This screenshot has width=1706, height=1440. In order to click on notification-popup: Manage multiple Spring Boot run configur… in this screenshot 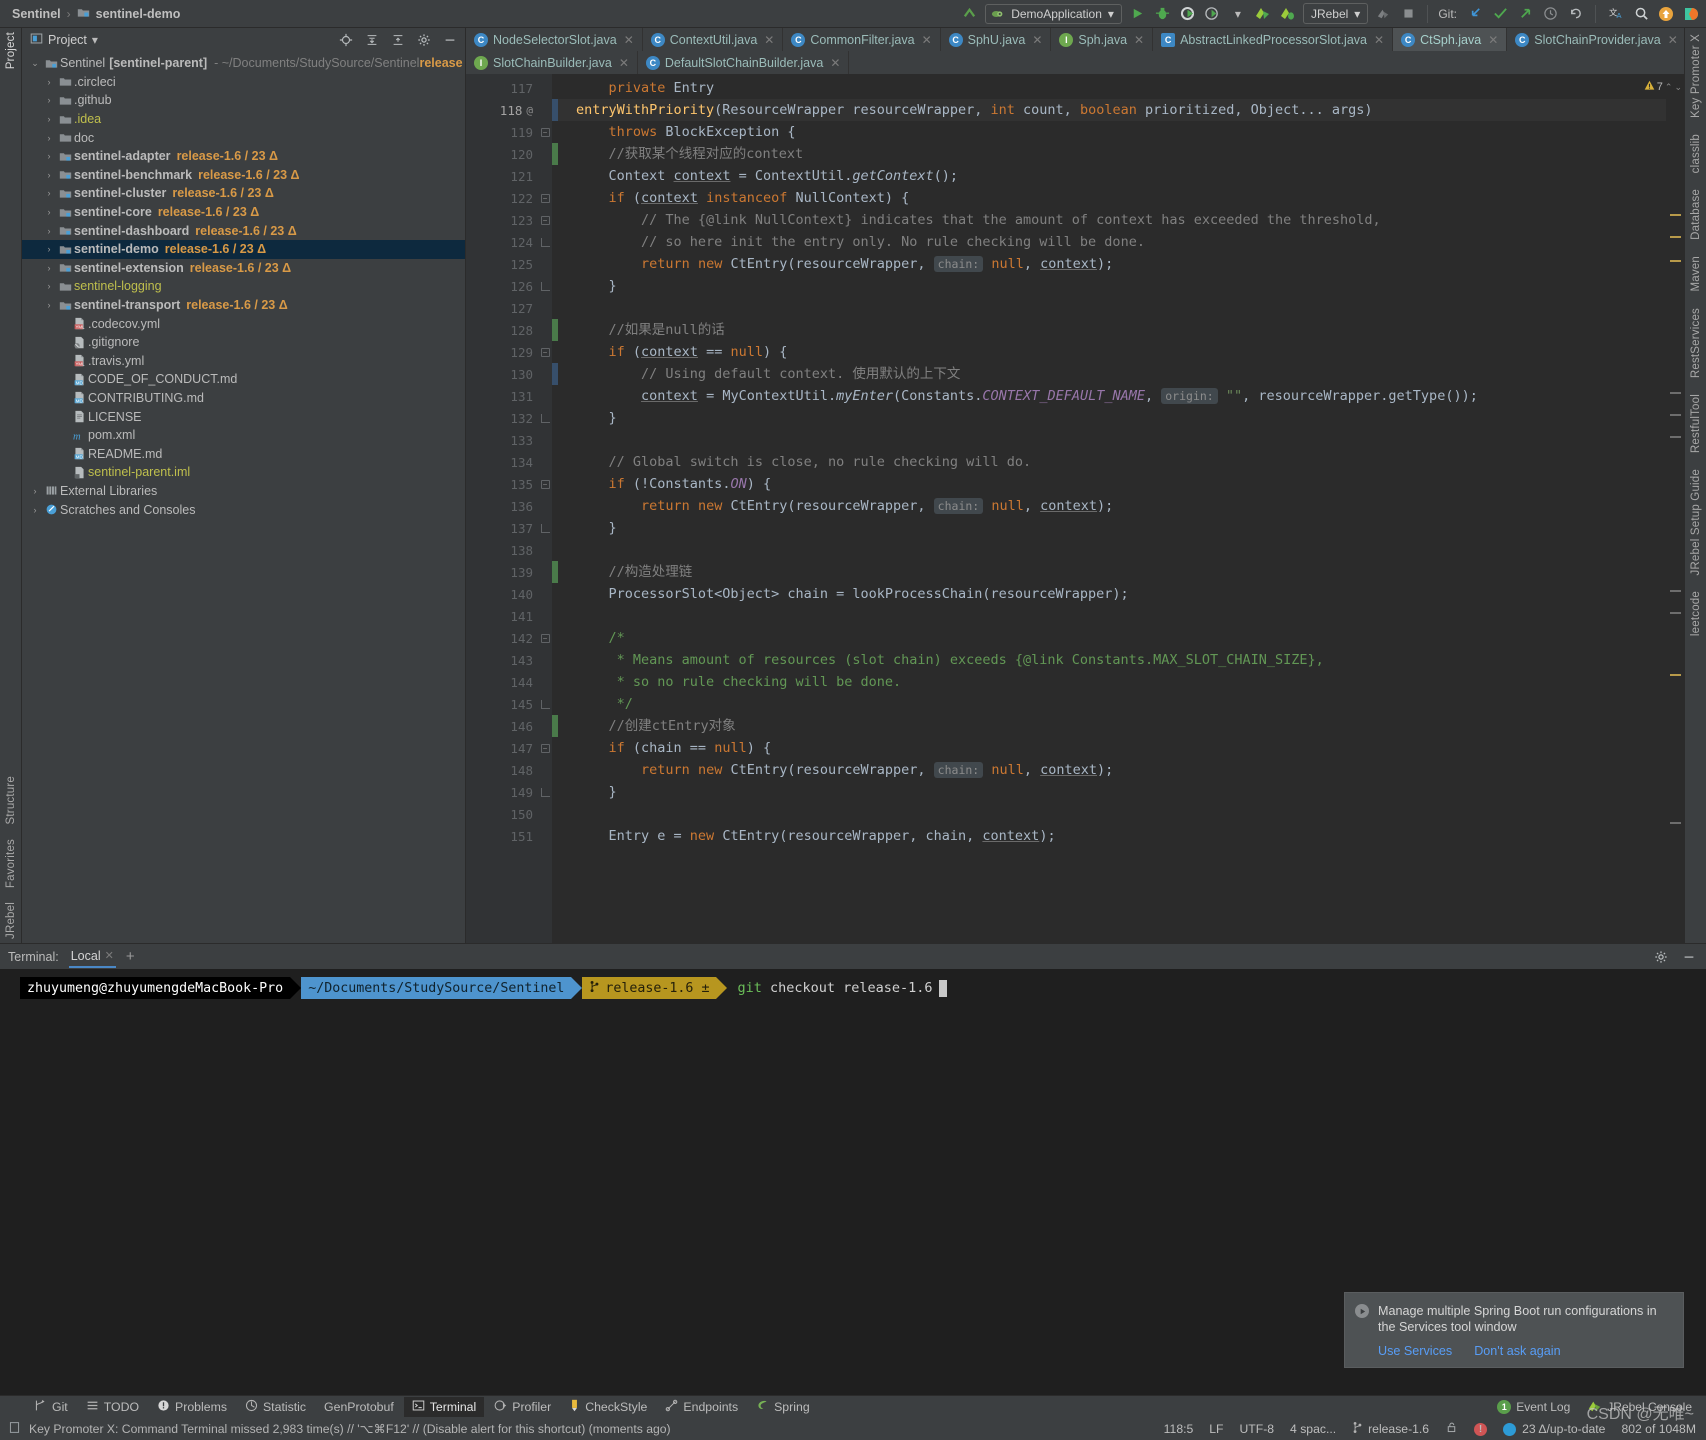, I will do `click(1514, 1330)`.